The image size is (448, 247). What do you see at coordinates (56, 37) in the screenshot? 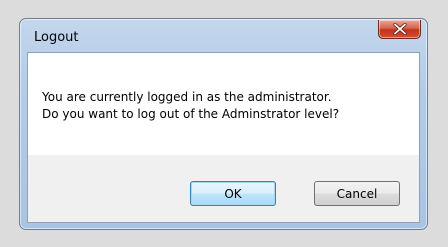
I see `dialog-title: Logout` at bounding box center [56, 37].